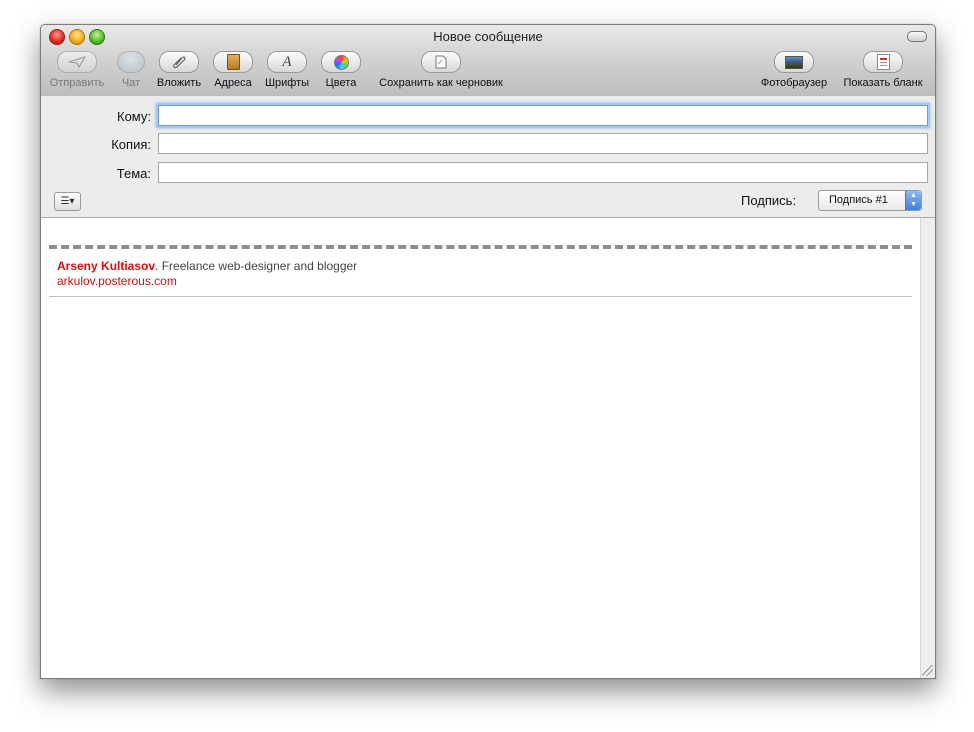 Image resolution: width=974 pixels, height=732 pixels. Describe the element at coordinates (131, 62) in the screenshot. I see `chat-bubble-icon` at that location.